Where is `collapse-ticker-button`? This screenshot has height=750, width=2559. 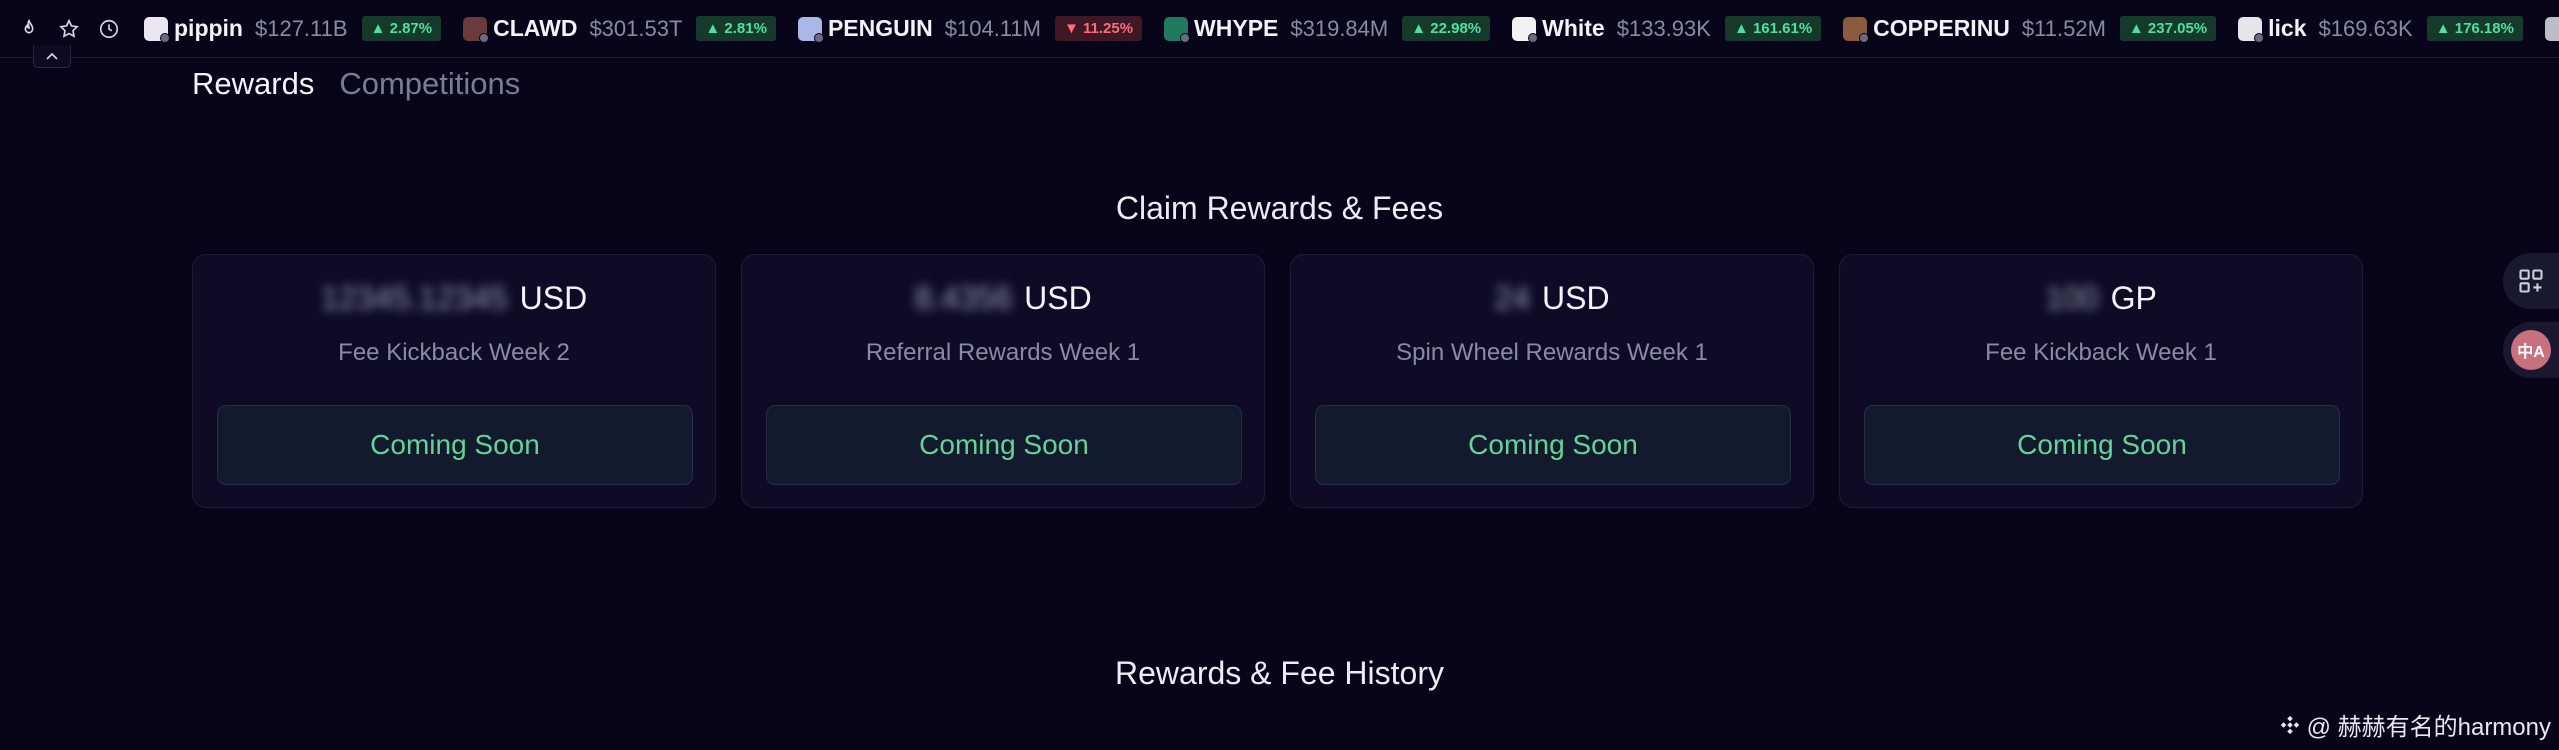
collapse-ticker-button is located at coordinates (52, 56).